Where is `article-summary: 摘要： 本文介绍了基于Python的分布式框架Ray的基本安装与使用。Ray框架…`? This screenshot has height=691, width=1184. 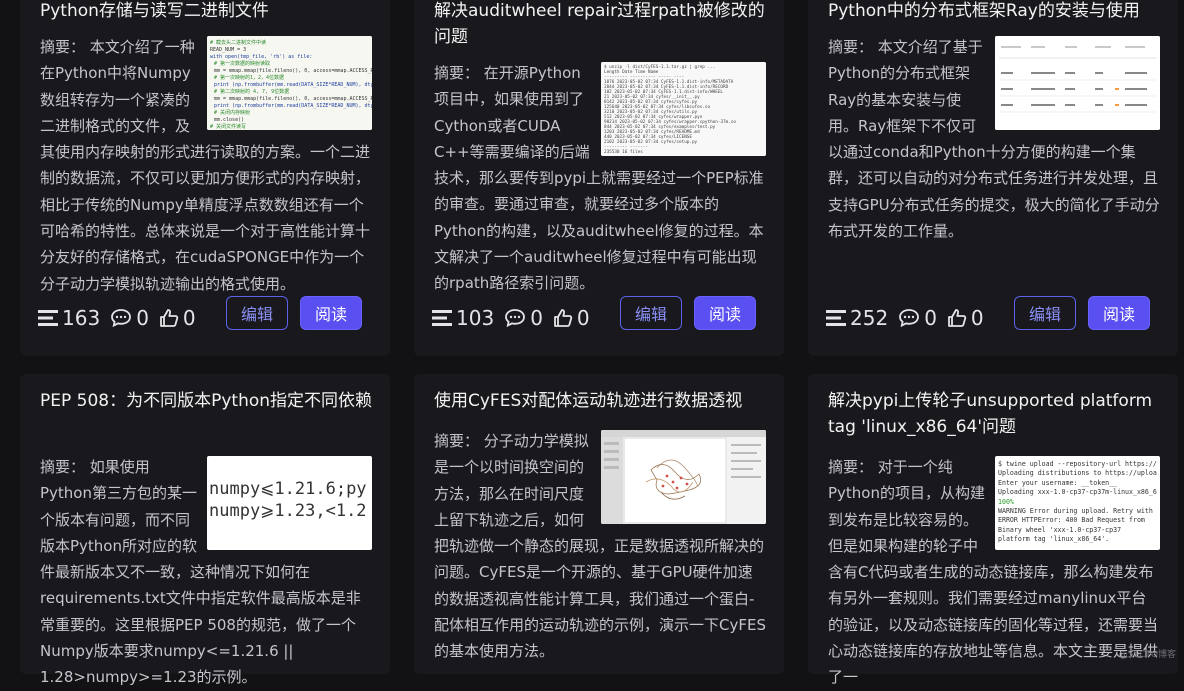
article-summary: 摘要： 本文介绍了基于Python的分布式框架Ray的基本安装与使用。Ray框架… is located at coordinates (994, 139).